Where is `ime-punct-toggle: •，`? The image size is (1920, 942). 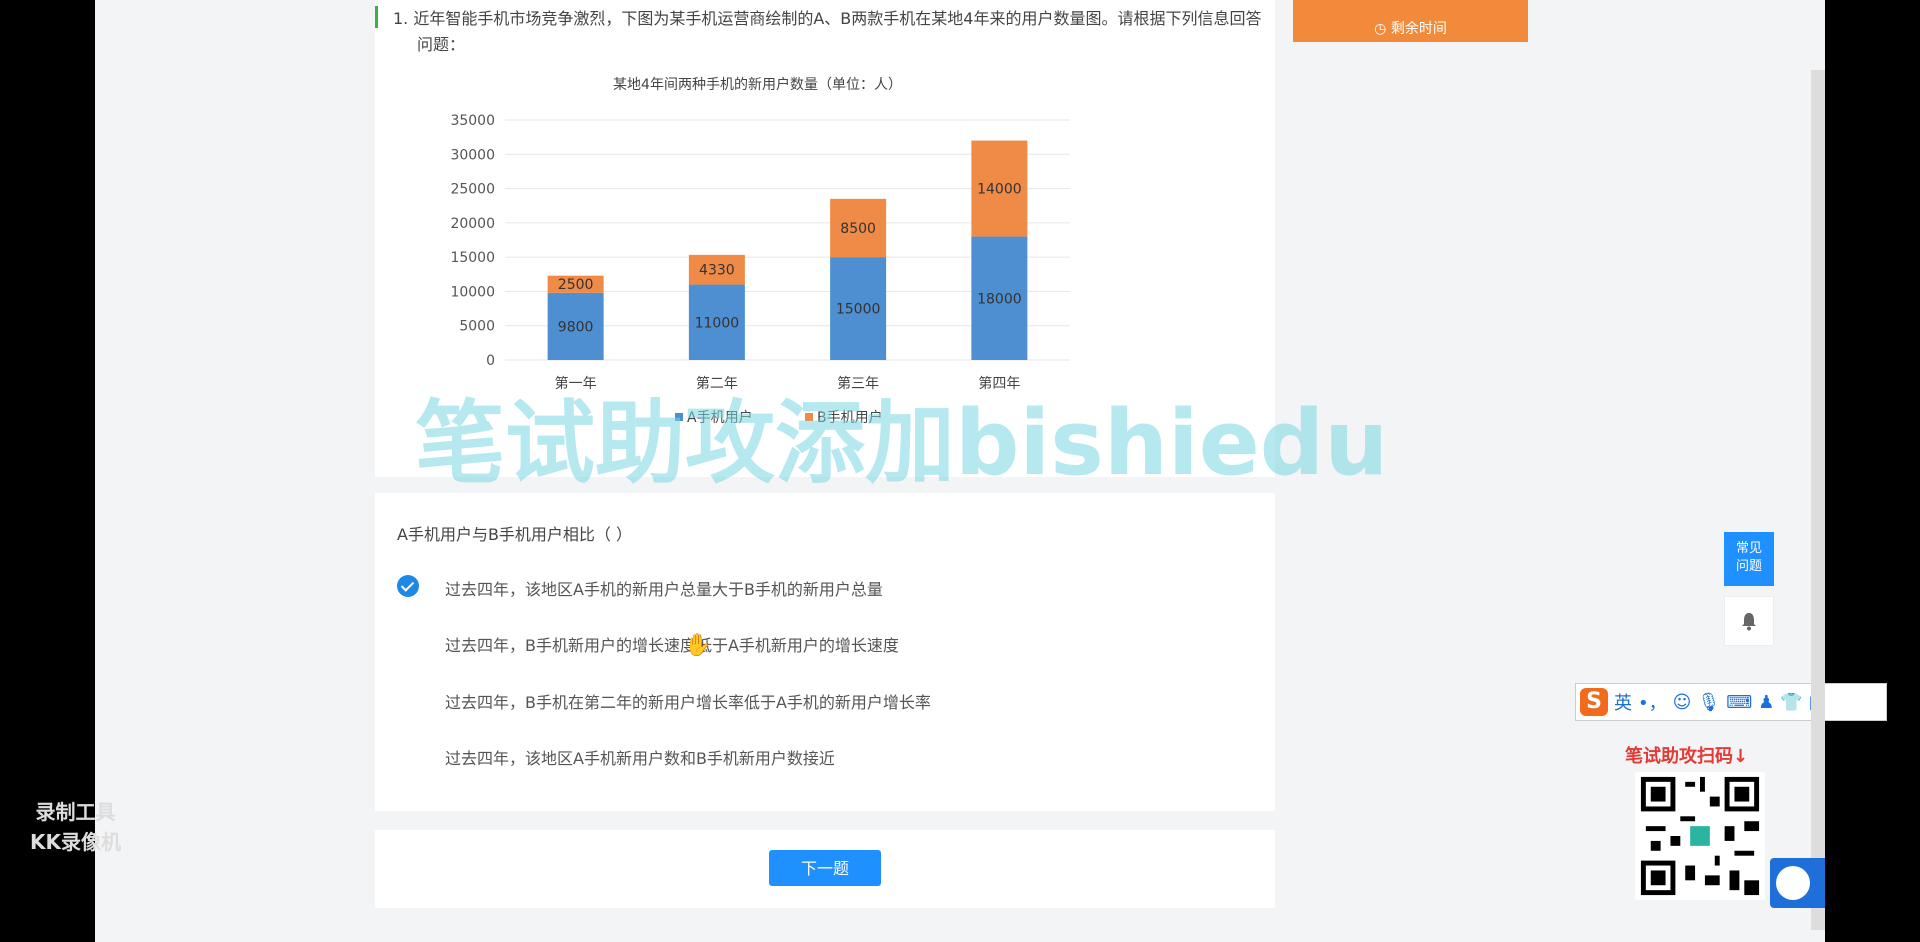
ime-punct-toggle: •， is located at coordinates (1652, 702).